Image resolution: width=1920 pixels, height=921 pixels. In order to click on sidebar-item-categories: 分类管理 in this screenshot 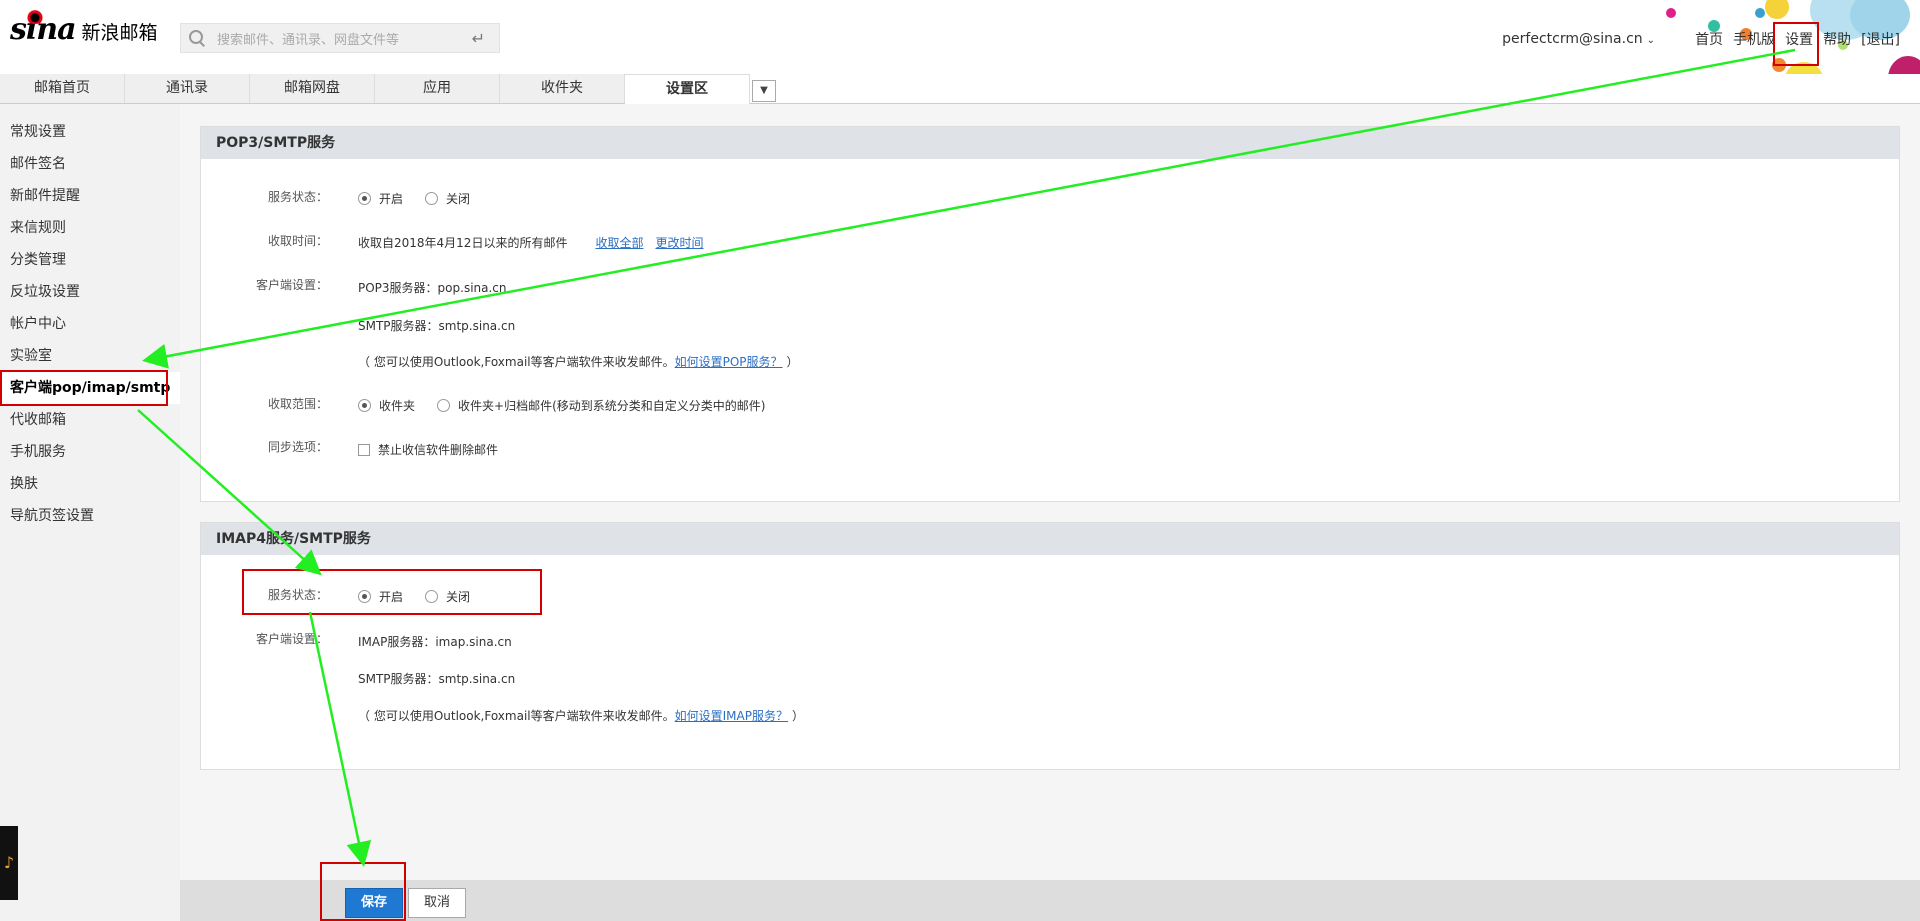, I will do `click(38, 260)`.